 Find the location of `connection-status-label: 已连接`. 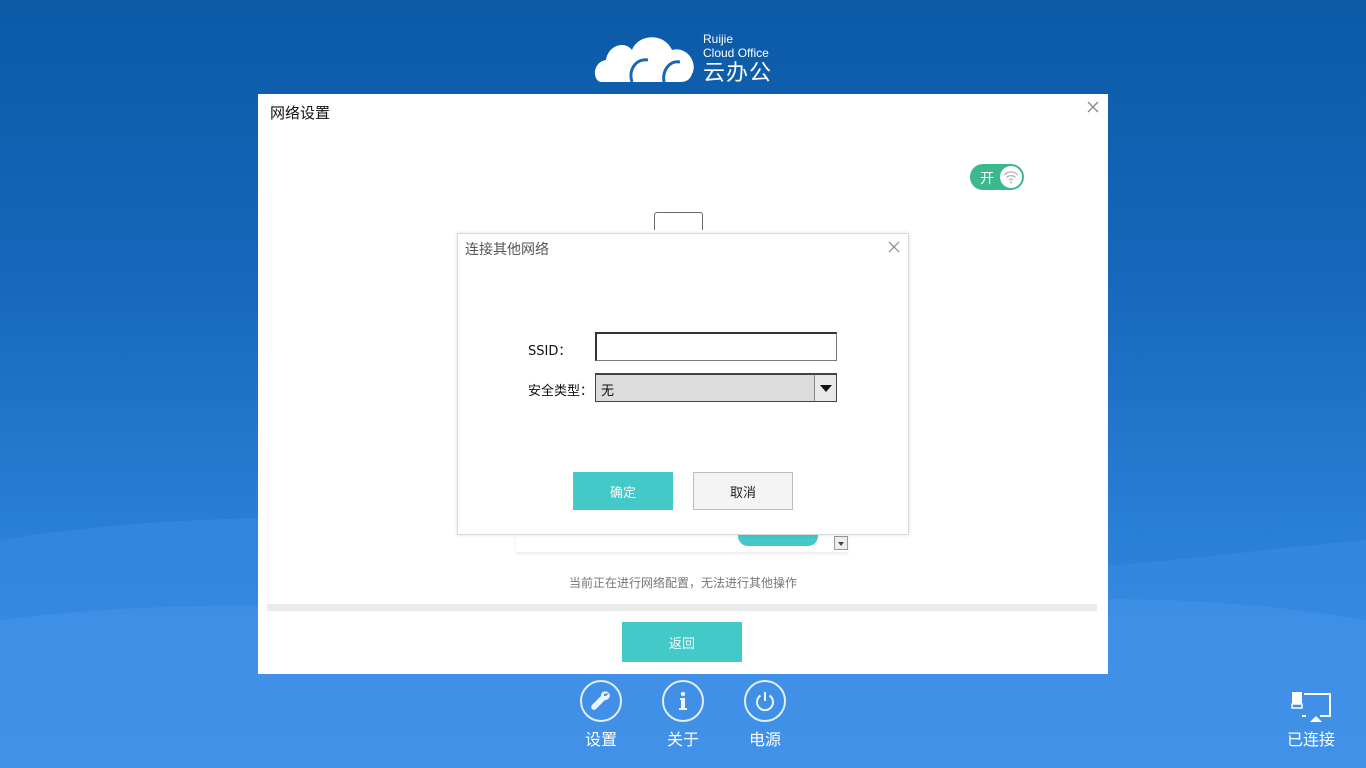

connection-status-label: 已连接 is located at coordinates (1310, 739).